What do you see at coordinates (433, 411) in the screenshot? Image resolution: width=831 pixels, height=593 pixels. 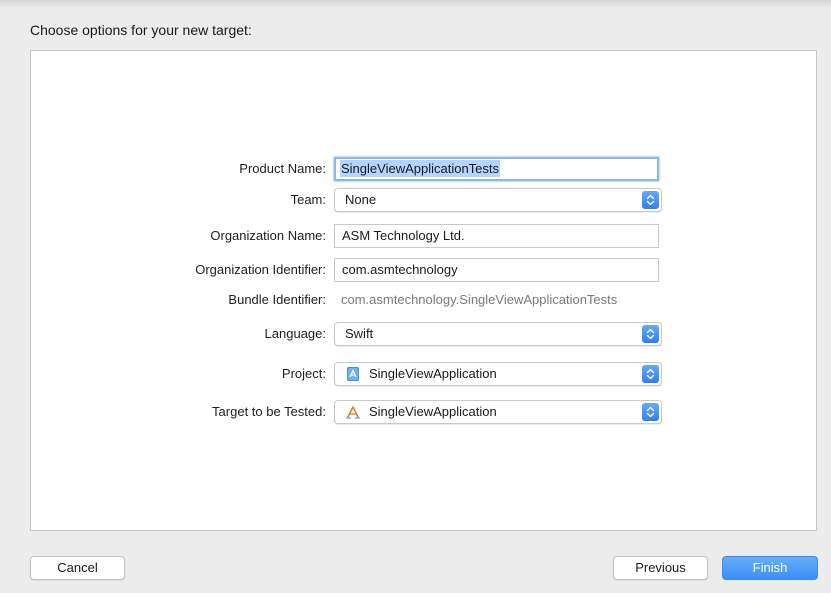 I see `target-to-be-tested-value: SingleViewApplication` at bounding box center [433, 411].